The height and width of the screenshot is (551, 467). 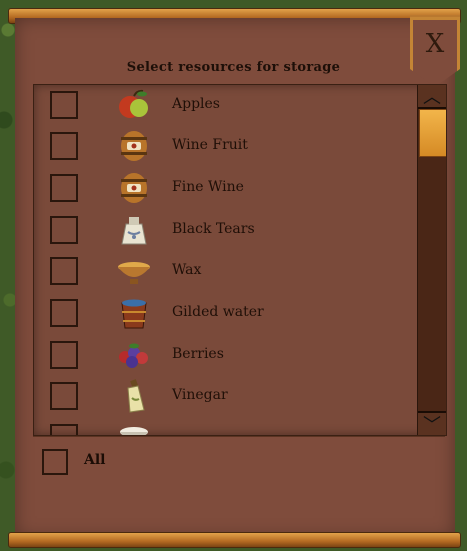 I want to click on list-item: Gilded water, so click(x=224, y=314).